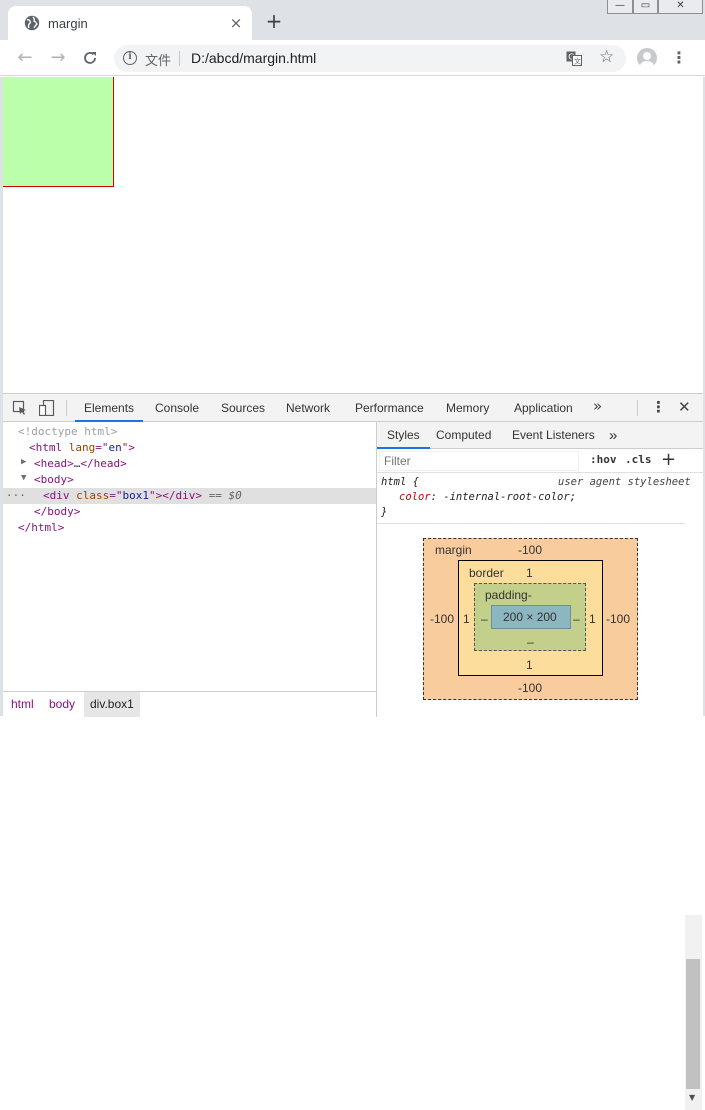  I want to click on svg-text: 文, so click(577, 61).